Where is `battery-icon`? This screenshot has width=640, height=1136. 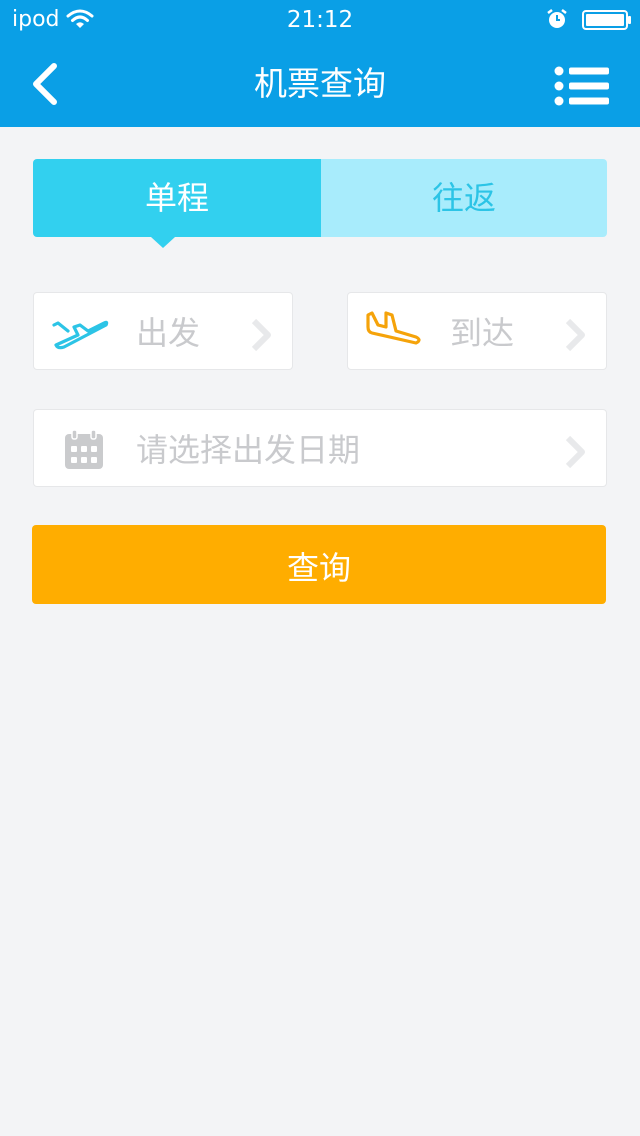
battery-icon is located at coordinates (606, 20).